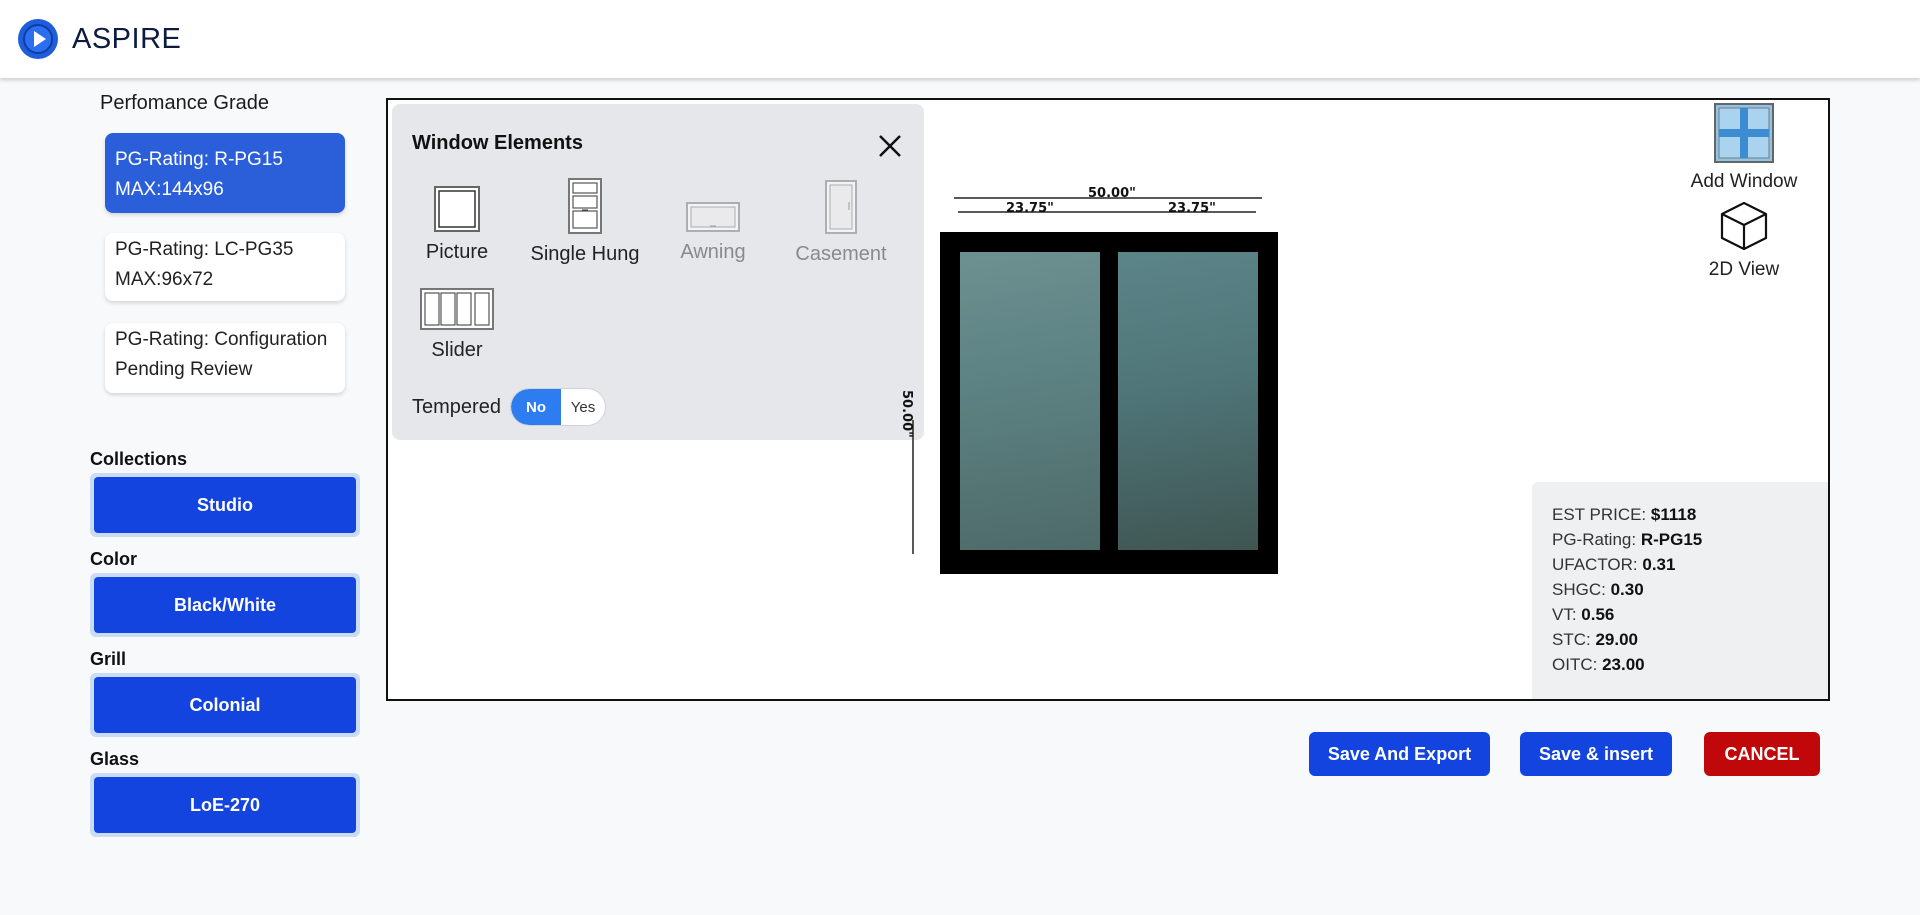 The height and width of the screenshot is (915, 1920). I want to click on ufactor-value: 0.31, so click(1659, 564).